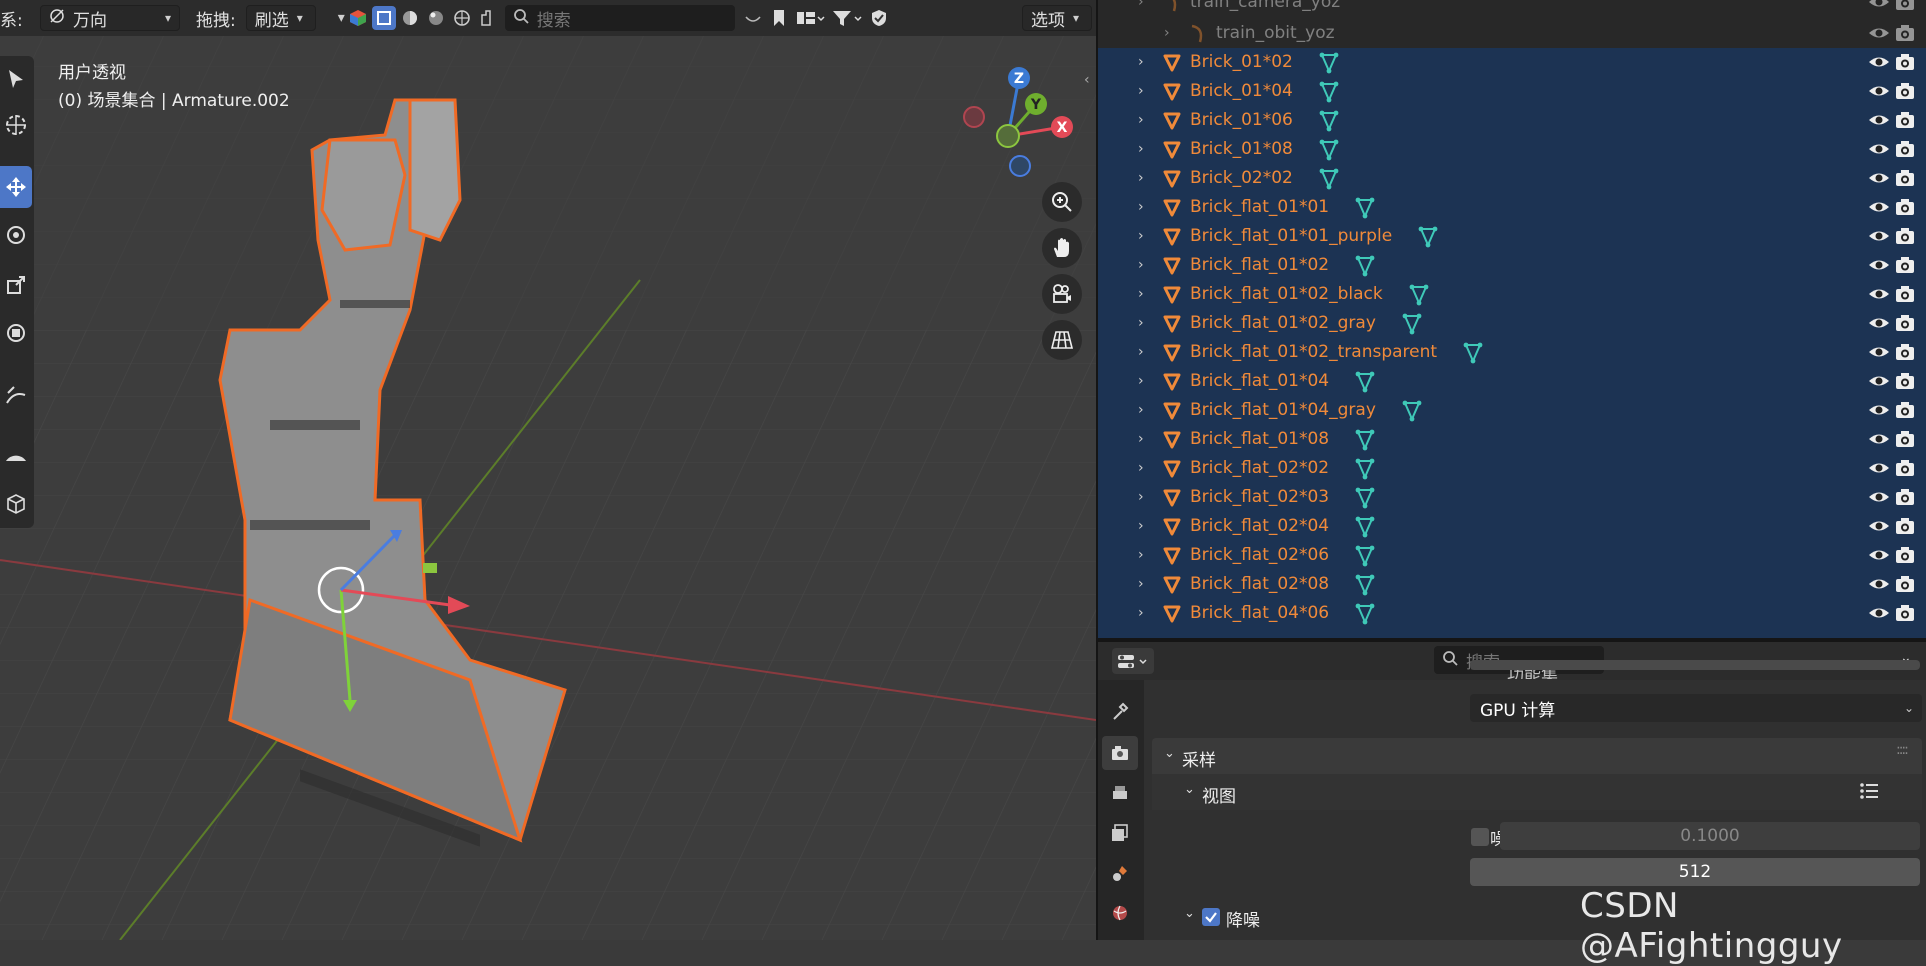  What do you see at coordinates (1512, 120) in the screenshot?
I see `outliner-row: › Brick_01*06` at bounding box center [1512, 120].